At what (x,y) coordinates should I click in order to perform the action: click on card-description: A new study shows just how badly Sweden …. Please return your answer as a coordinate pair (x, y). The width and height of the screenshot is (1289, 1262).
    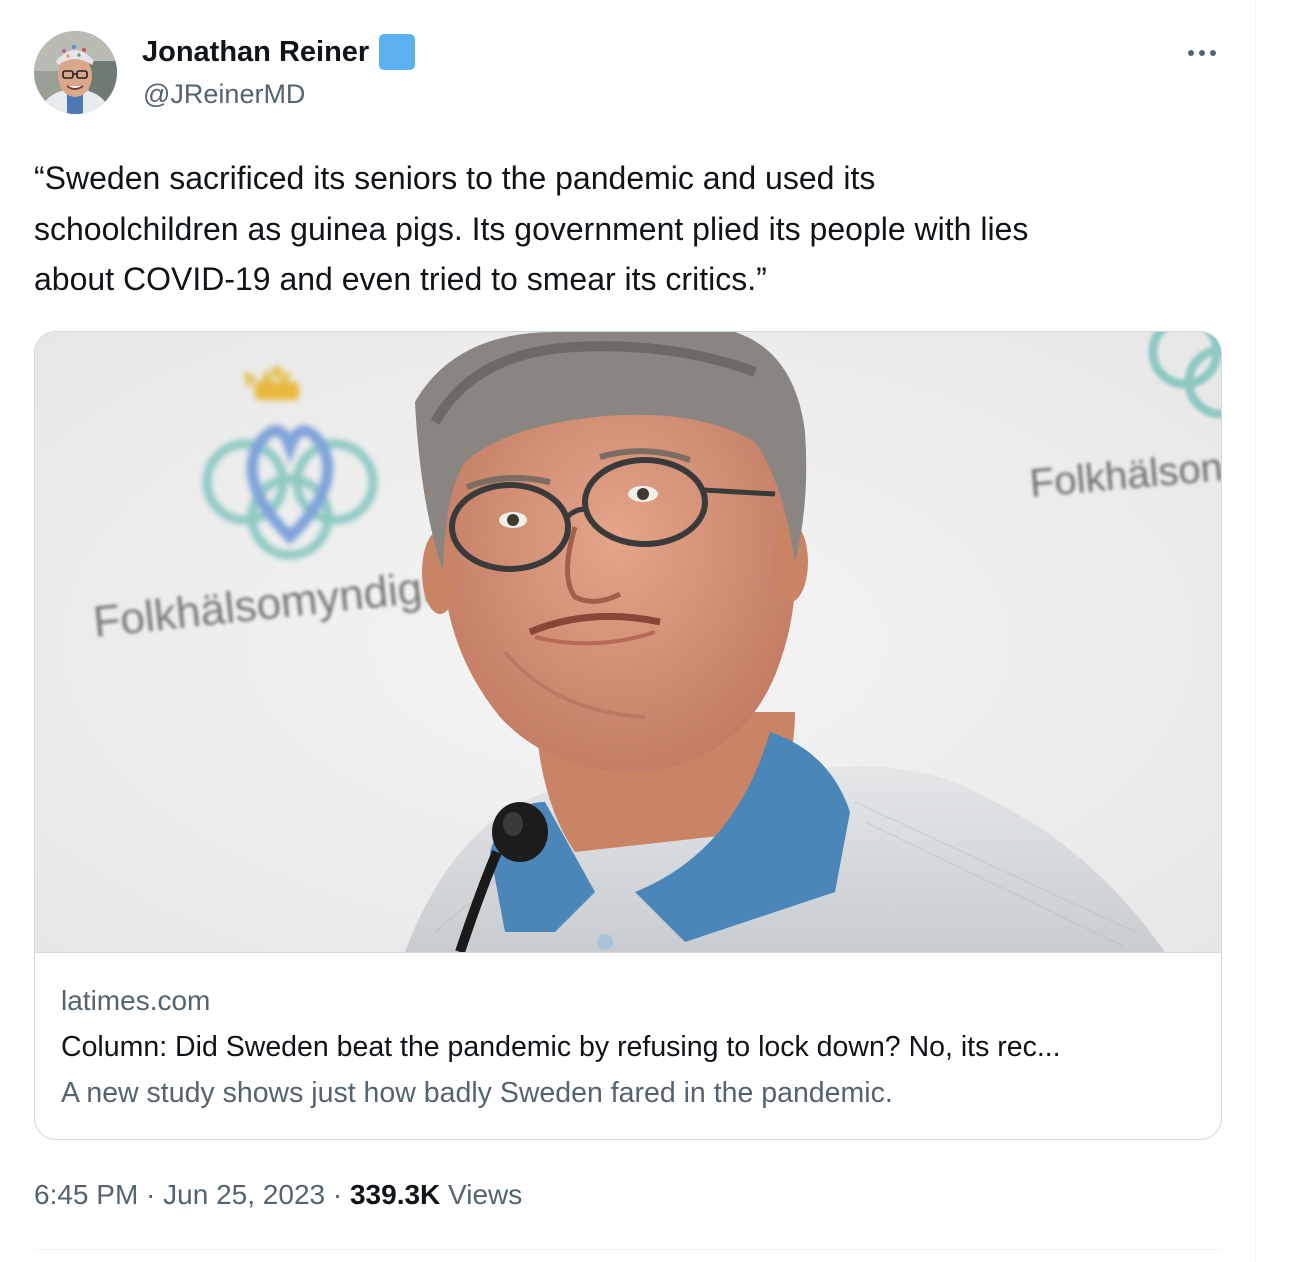
    Looking at the image, I should click on (477, 1093).